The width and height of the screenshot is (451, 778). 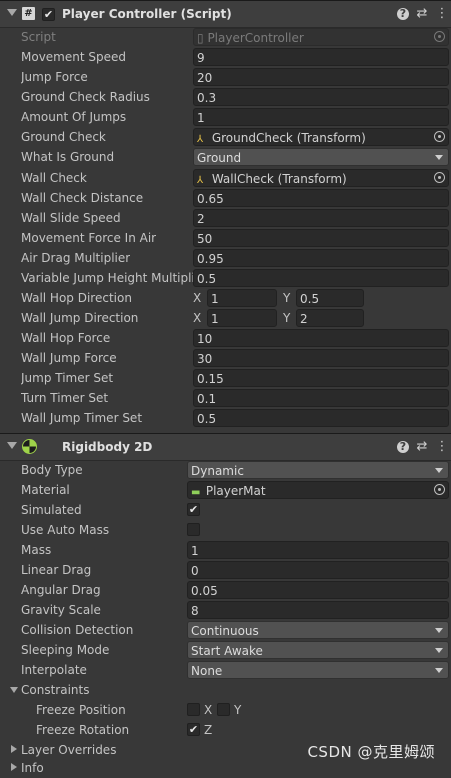 What do you see at coordinates (321, 178) in the screenshot?
I see `wall-check-object-field: ⅄ WallCheck (Transform)` at bounding box center [321, 178].